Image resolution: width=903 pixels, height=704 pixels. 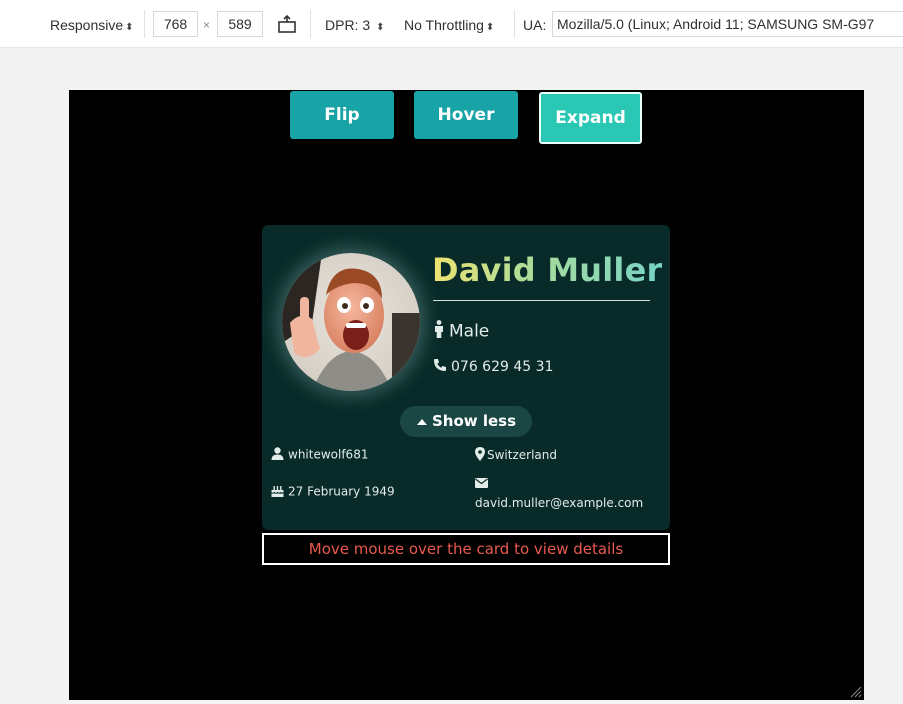 I want to click on profile-gender-text: Male, so click(x=469, y=331).